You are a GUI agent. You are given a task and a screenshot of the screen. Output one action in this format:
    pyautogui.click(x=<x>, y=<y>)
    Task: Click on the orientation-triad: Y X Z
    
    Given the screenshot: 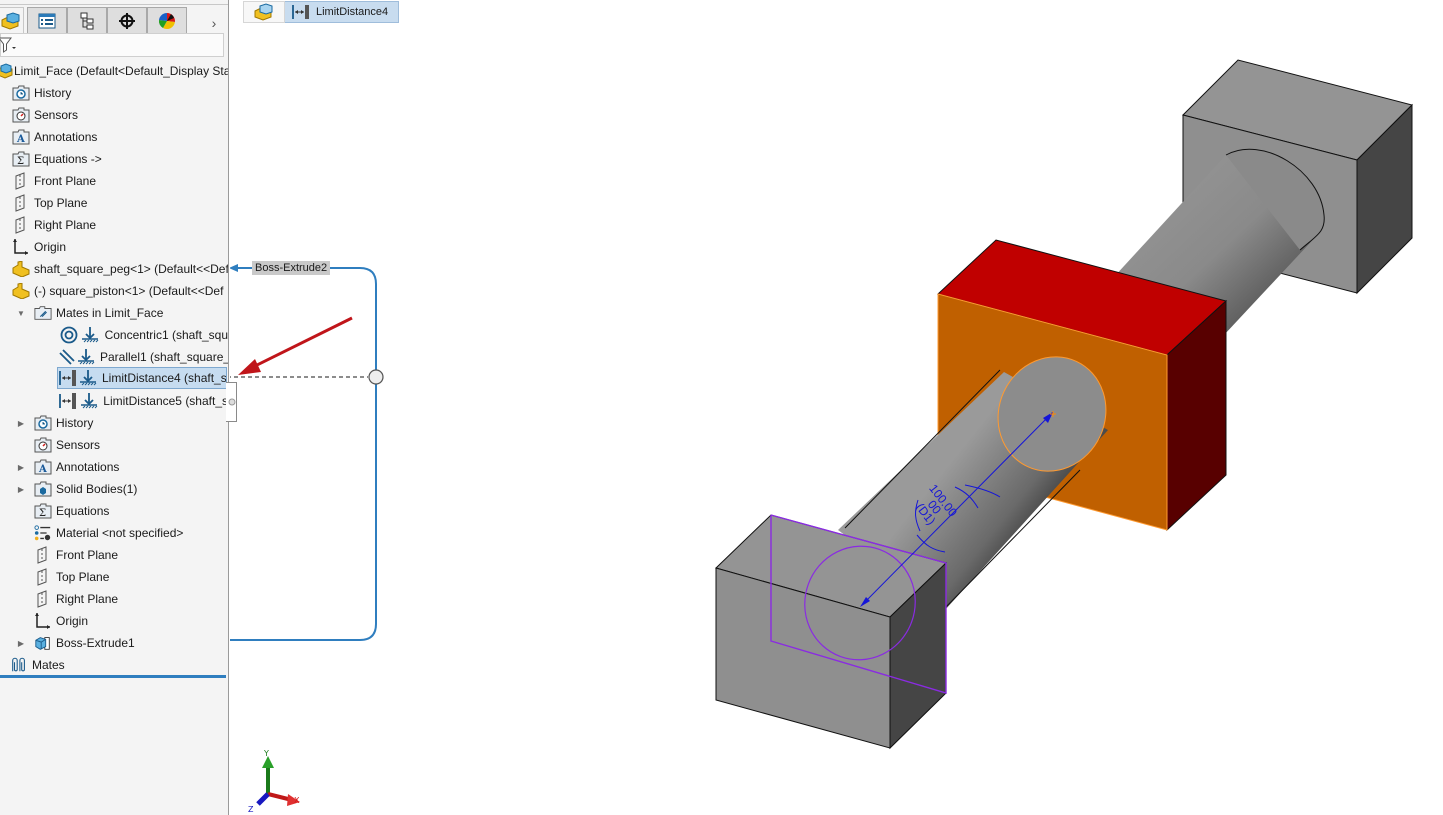 What is the action you would take?
    pyautogui.click(x=278, y=781)
    